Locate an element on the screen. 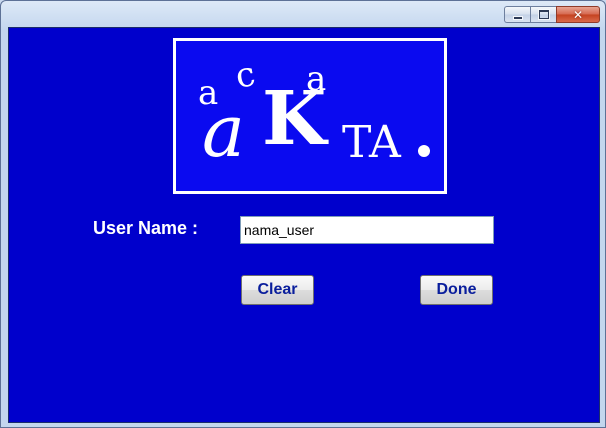  close-button: ✕ is located at coordinates (578, 14).